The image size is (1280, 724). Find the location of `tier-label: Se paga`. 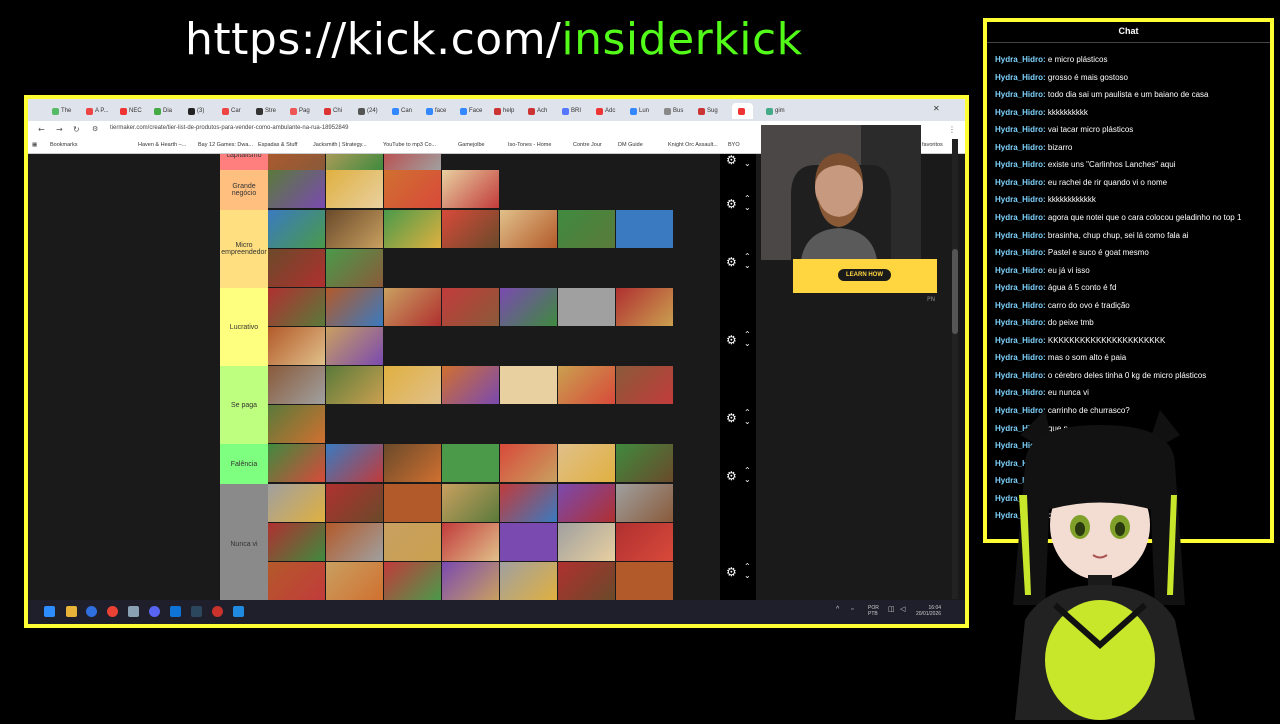

tier-label: Se paga is located at coordinates (244, 405).